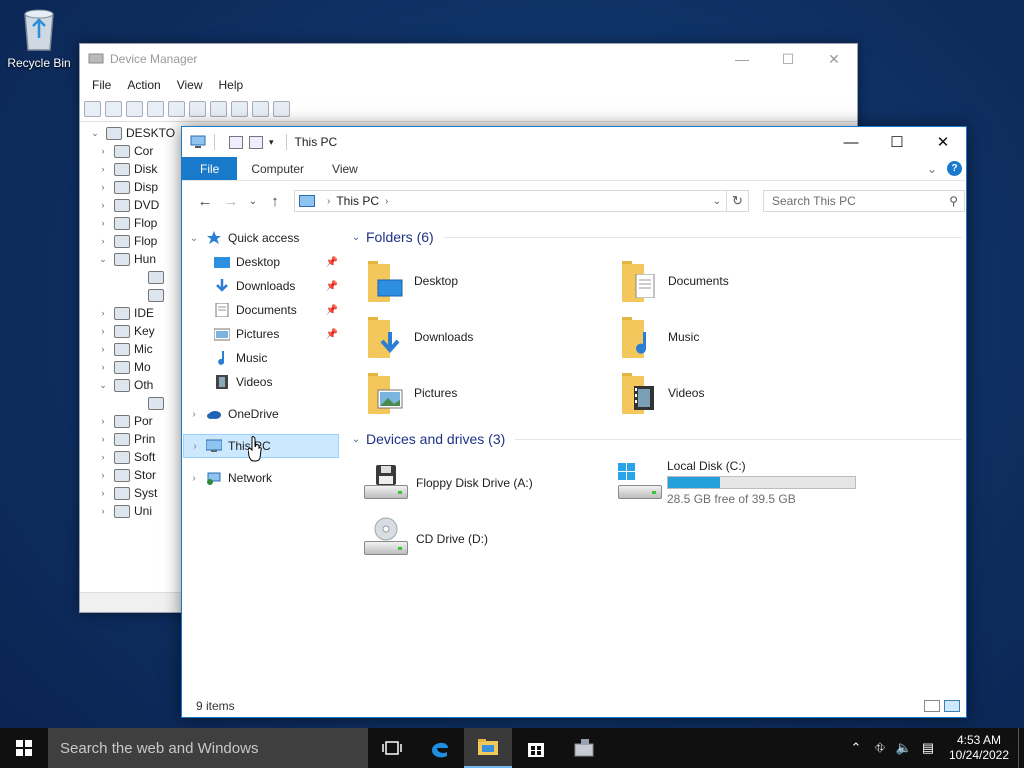 Image resolution: width=1024 pixels, height=768 pixels. Describe the element at coordinates (256, 142) in the screenshot. I see `new-folder-icon` at that location.